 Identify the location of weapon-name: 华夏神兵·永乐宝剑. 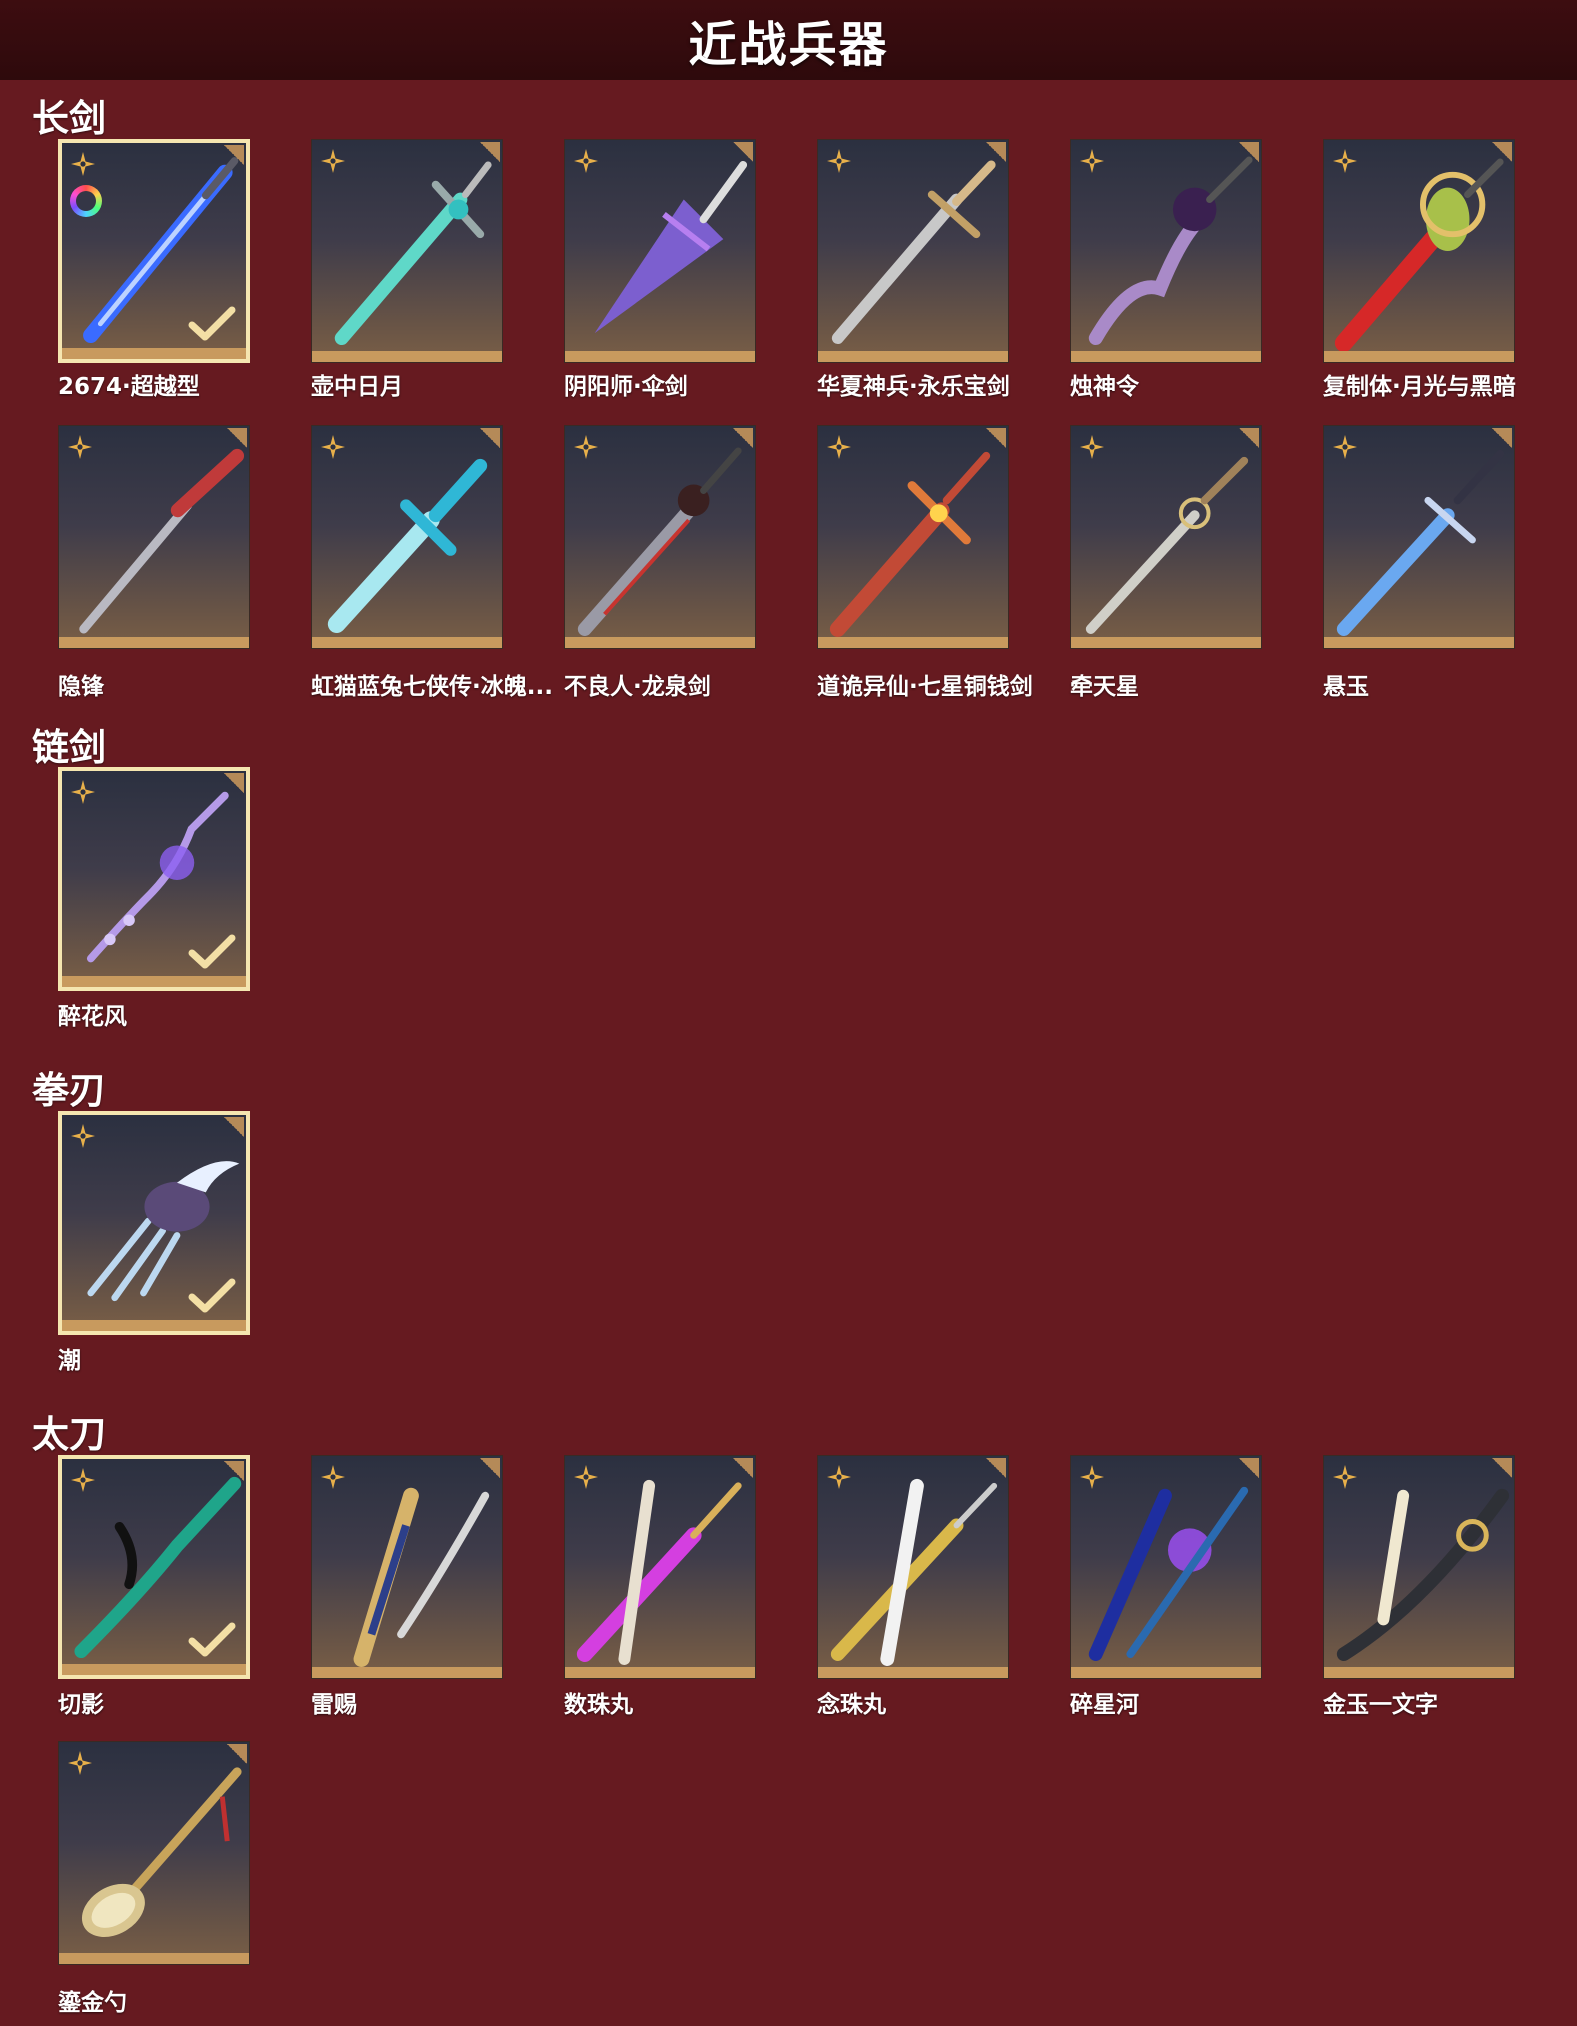
(913, 387).